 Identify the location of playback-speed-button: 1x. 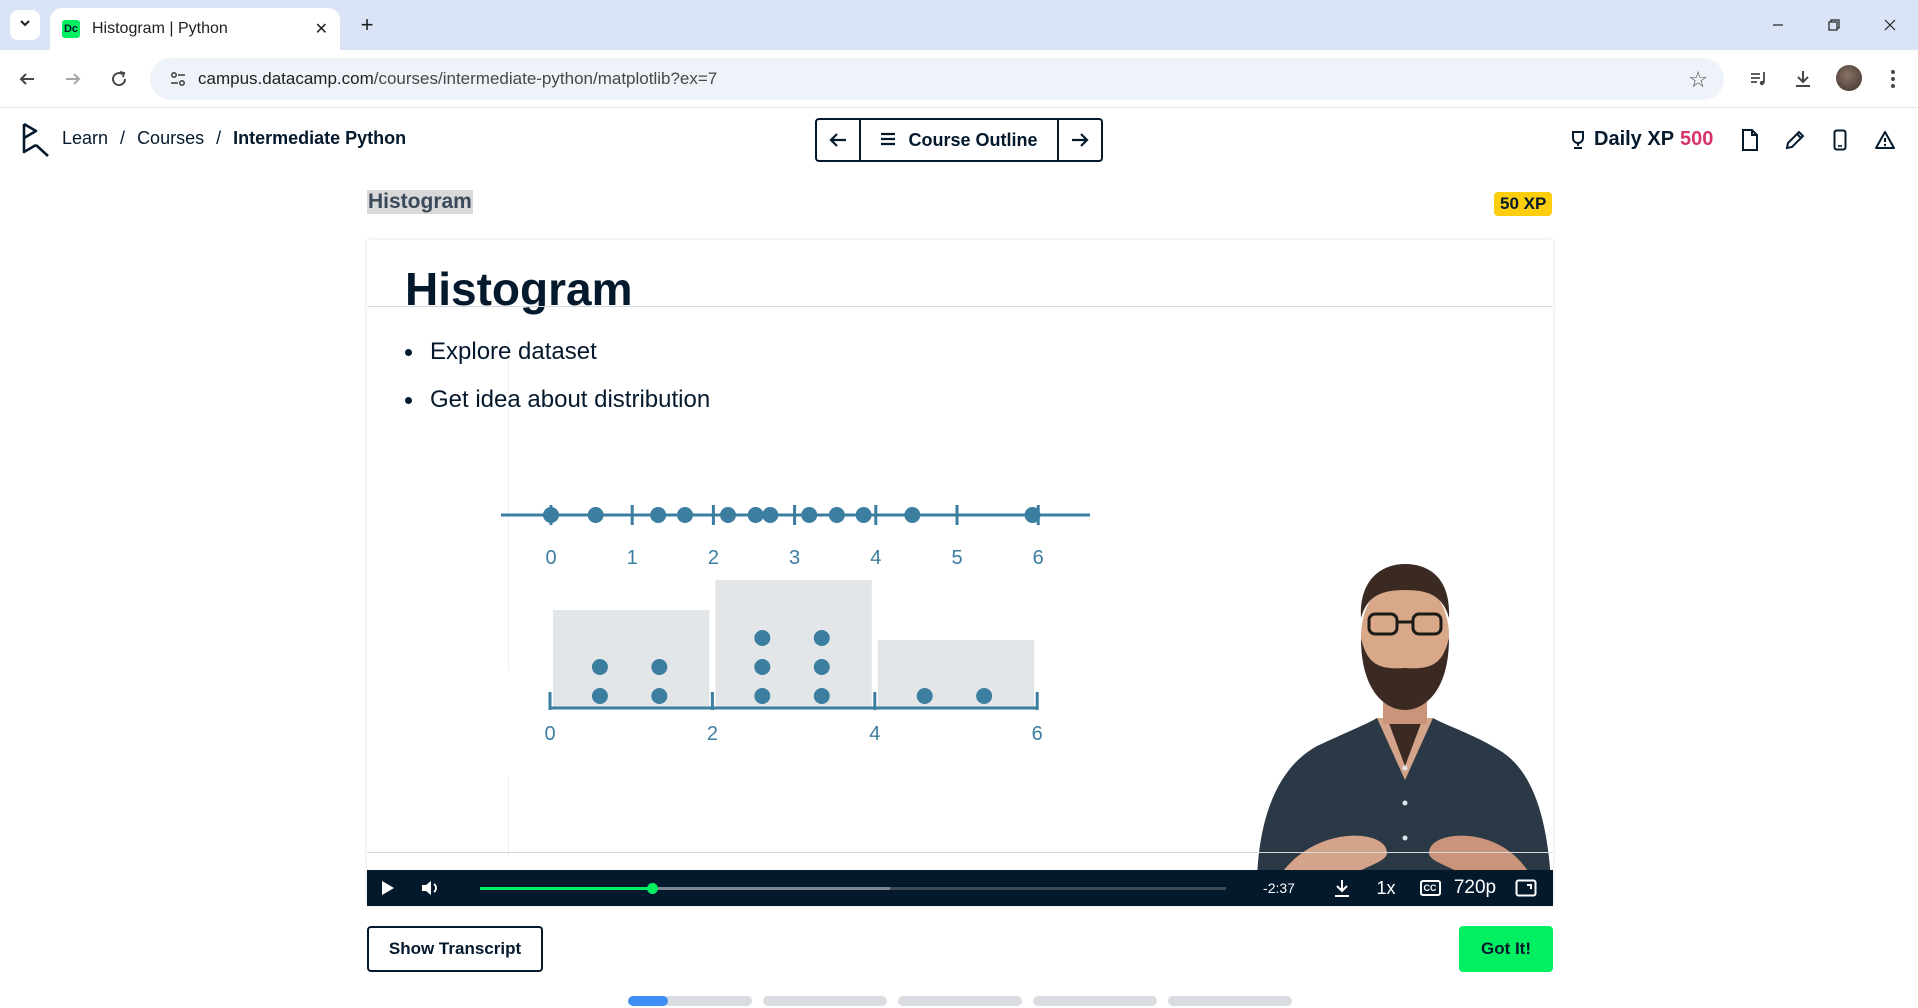
(1386, 888).